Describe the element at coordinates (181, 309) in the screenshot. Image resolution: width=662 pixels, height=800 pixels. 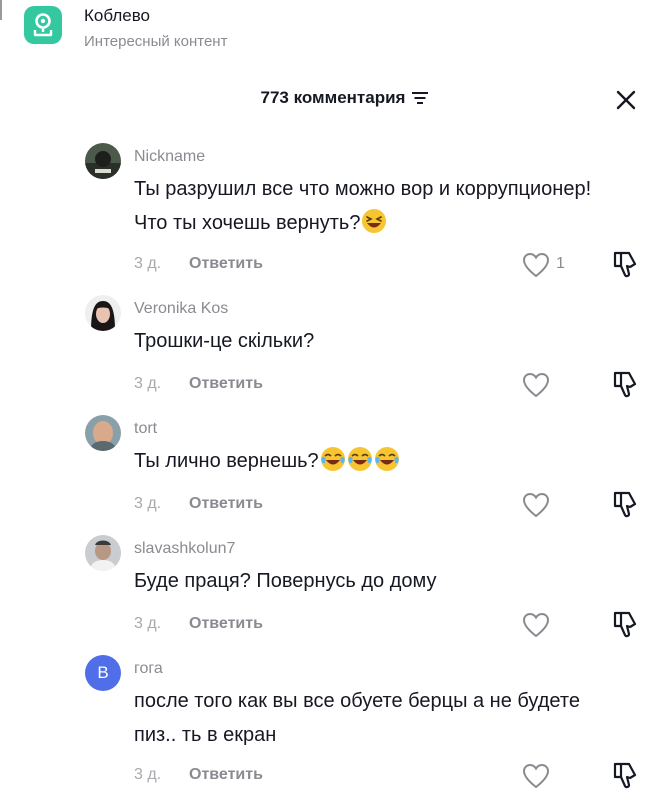
I see `comment-username: Veronika Kos` at that location.